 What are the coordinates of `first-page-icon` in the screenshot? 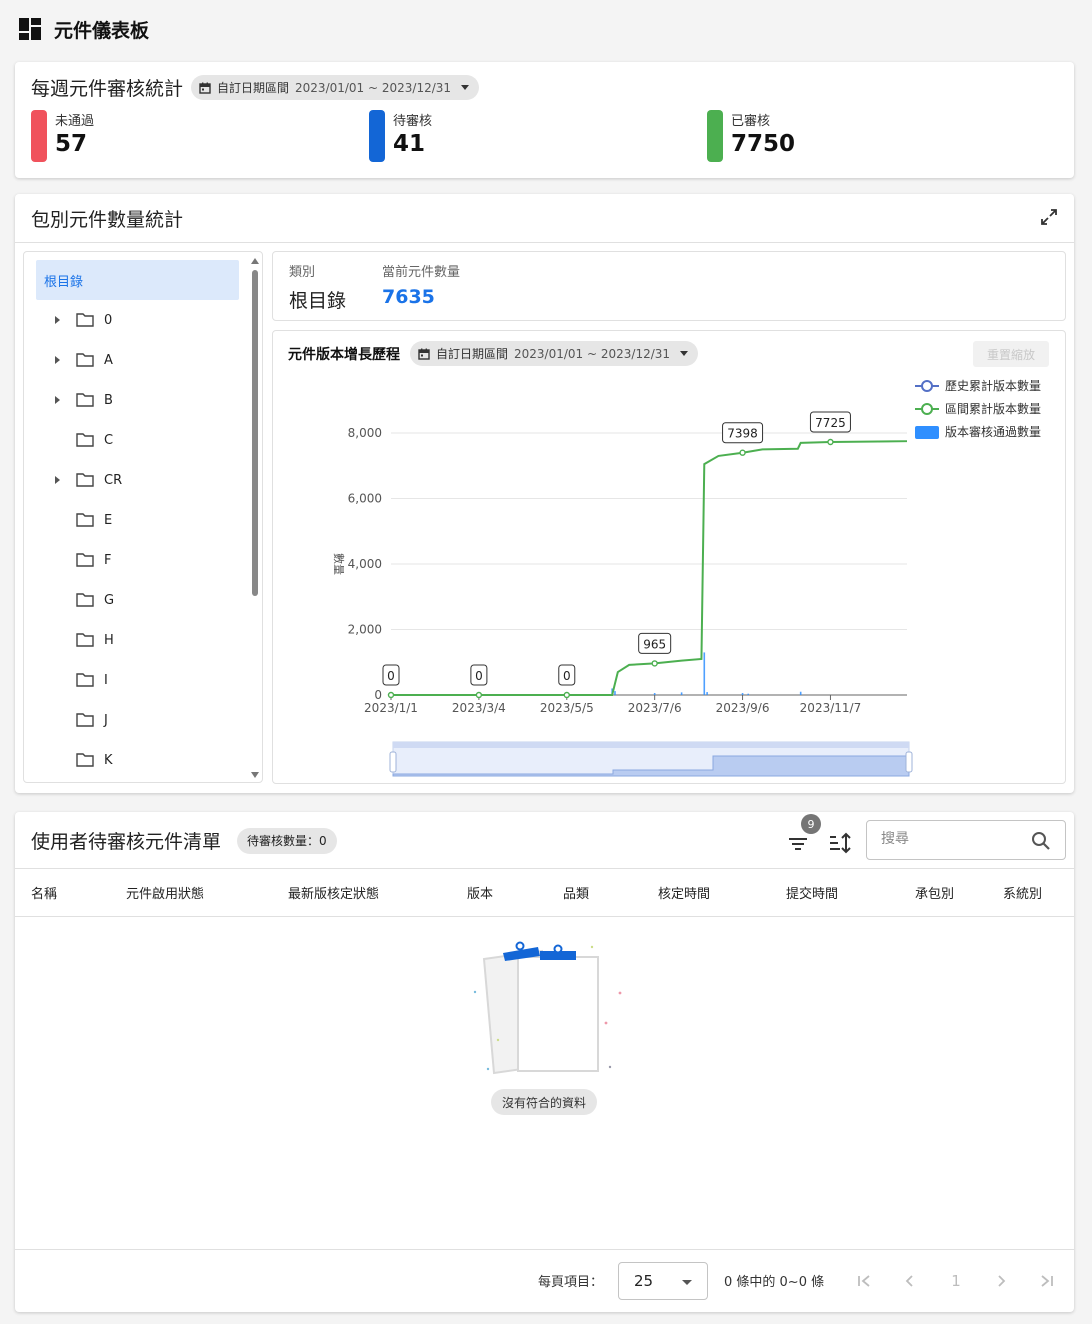 It's located at (864, 1281).